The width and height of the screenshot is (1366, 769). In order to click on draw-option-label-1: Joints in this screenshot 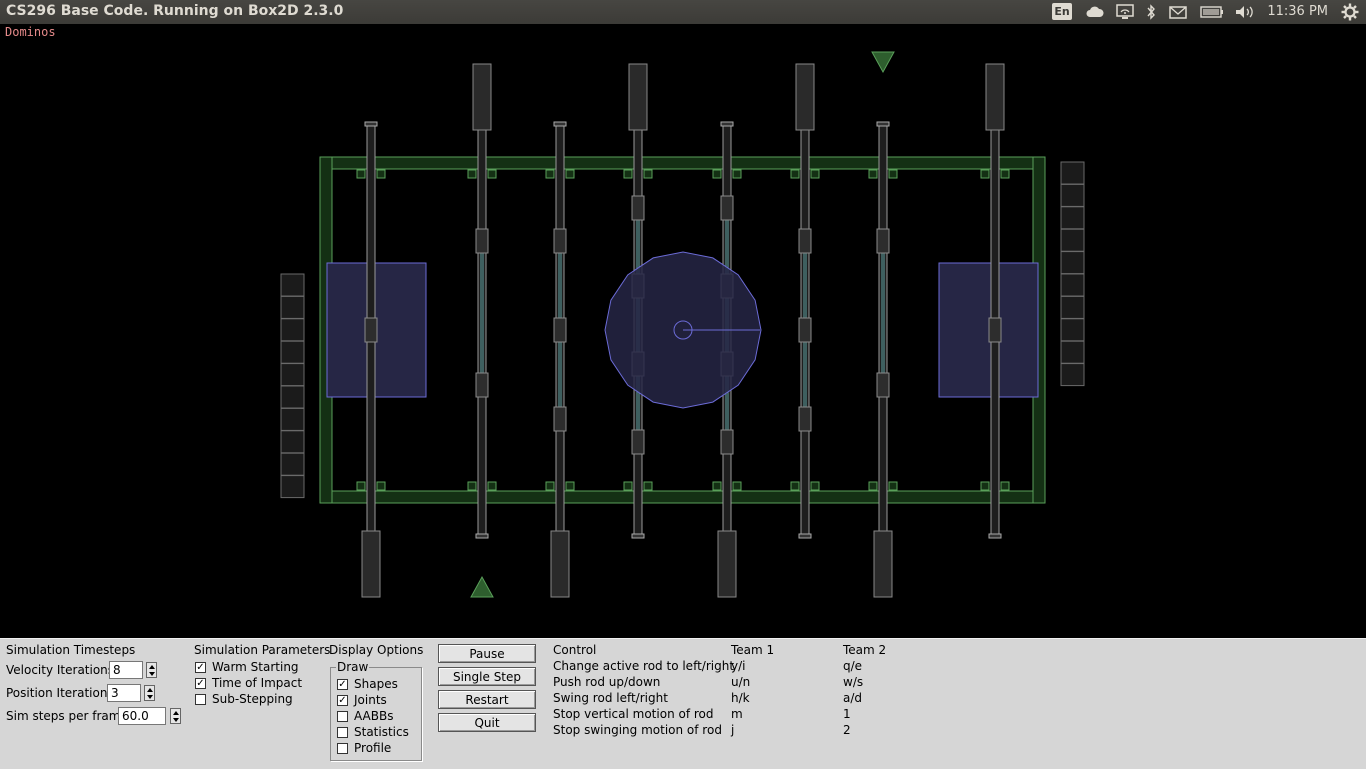, I will do `click(370, 700)`.